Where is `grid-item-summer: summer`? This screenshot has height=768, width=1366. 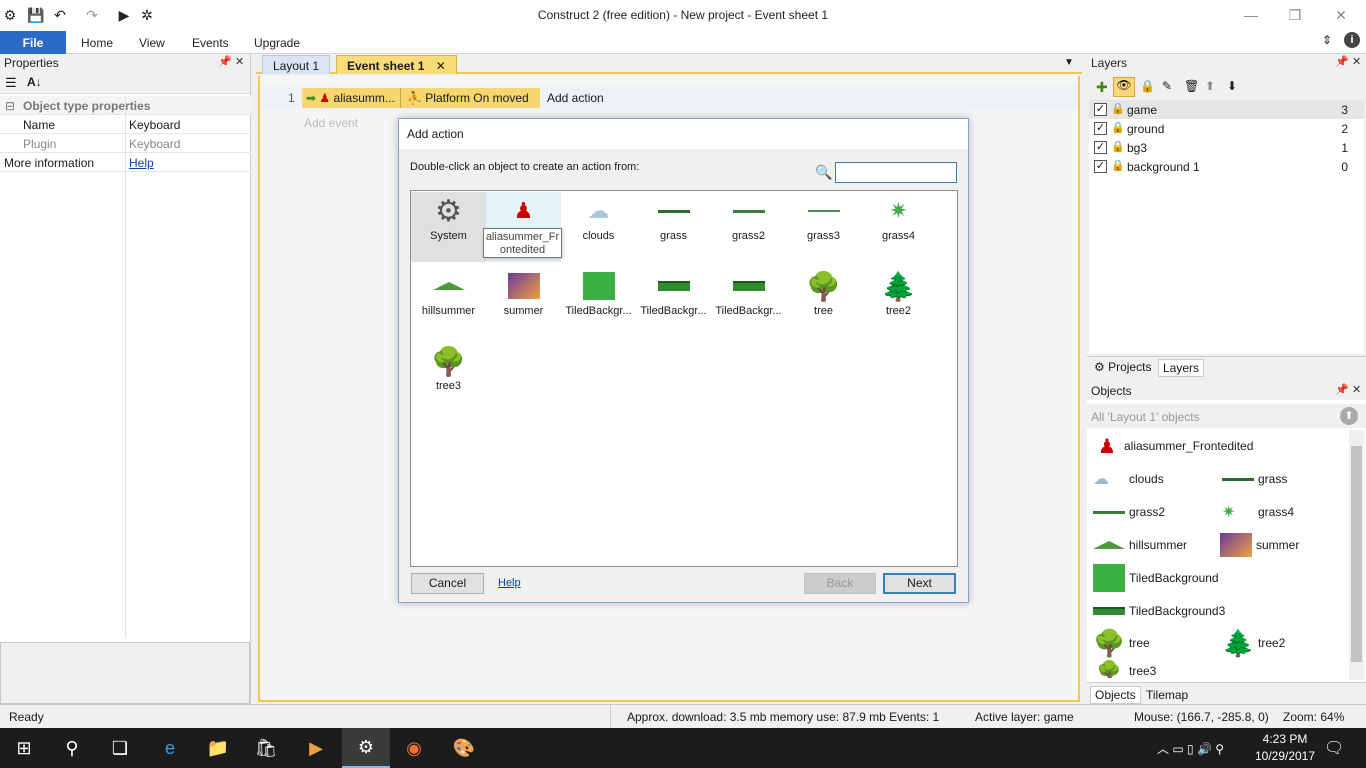 grid-item-summer: summer is located at coordinates (523, 302).